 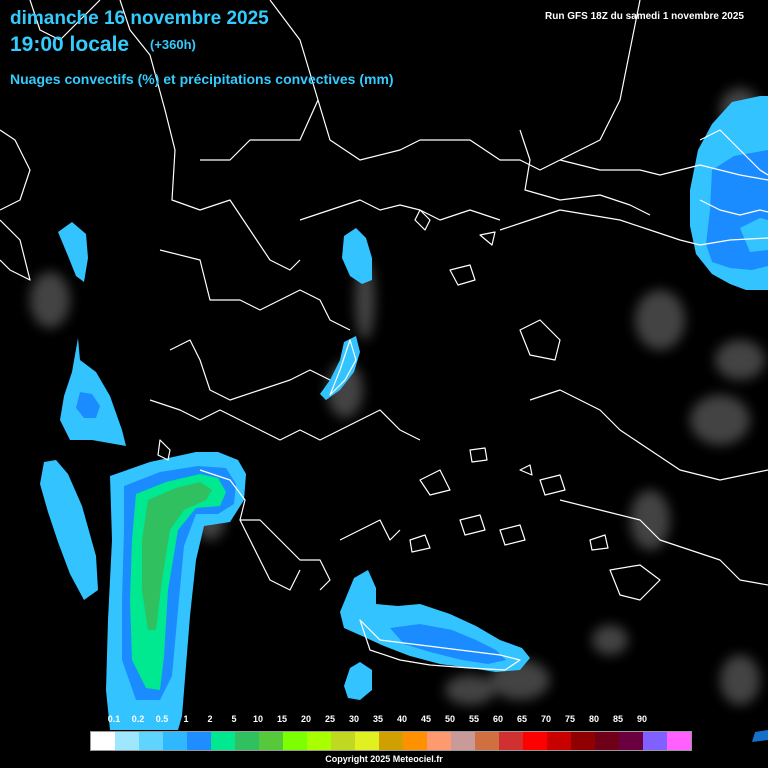 I want to click on legend-label: 55, so click(x=473, y=719).